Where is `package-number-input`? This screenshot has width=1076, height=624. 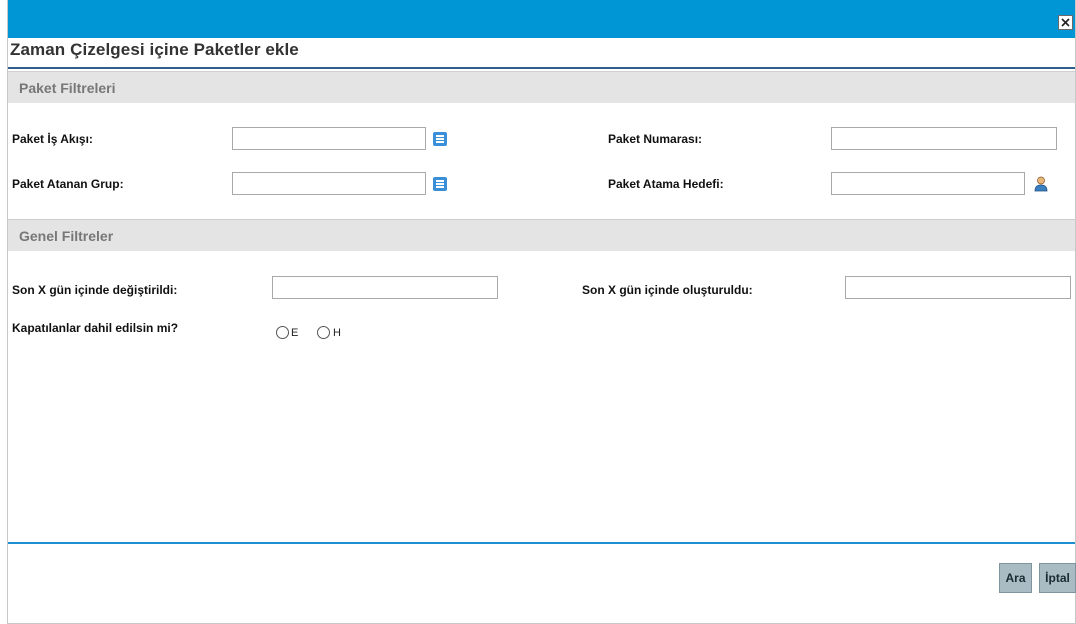
package-number-input is located at coordinates (944, 138).